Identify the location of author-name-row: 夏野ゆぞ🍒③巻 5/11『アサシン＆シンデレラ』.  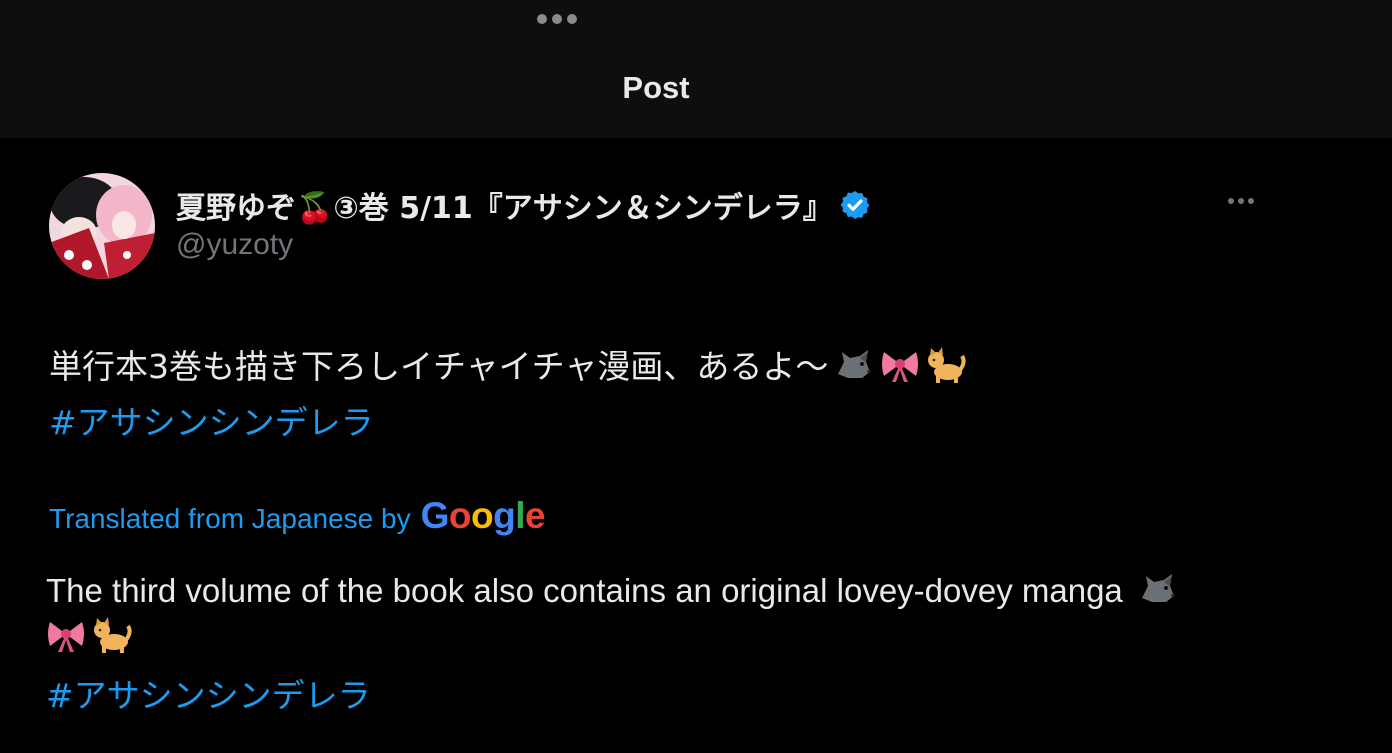
(523, 205).